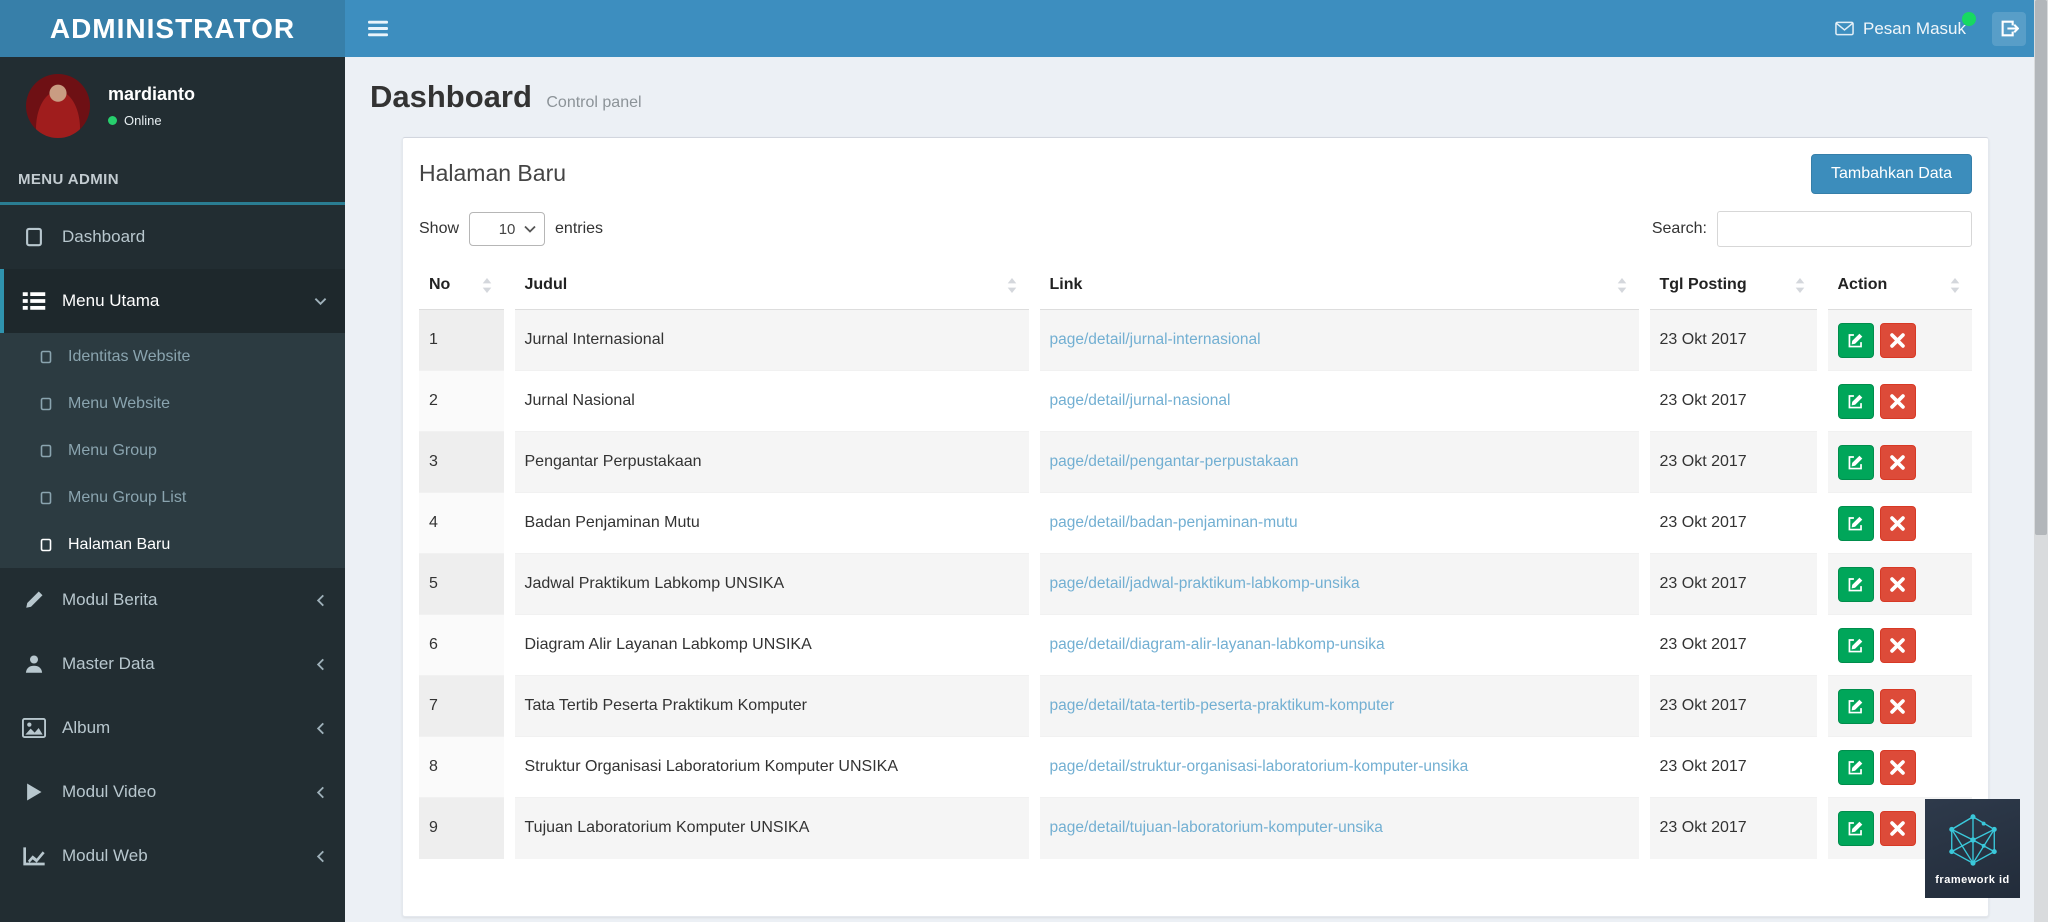  What do you see at coordinates (1730, 285) in the screenshot?
I see `column-header-tgl-posting: Tgl Posting` at bounding box center [1730, 285].